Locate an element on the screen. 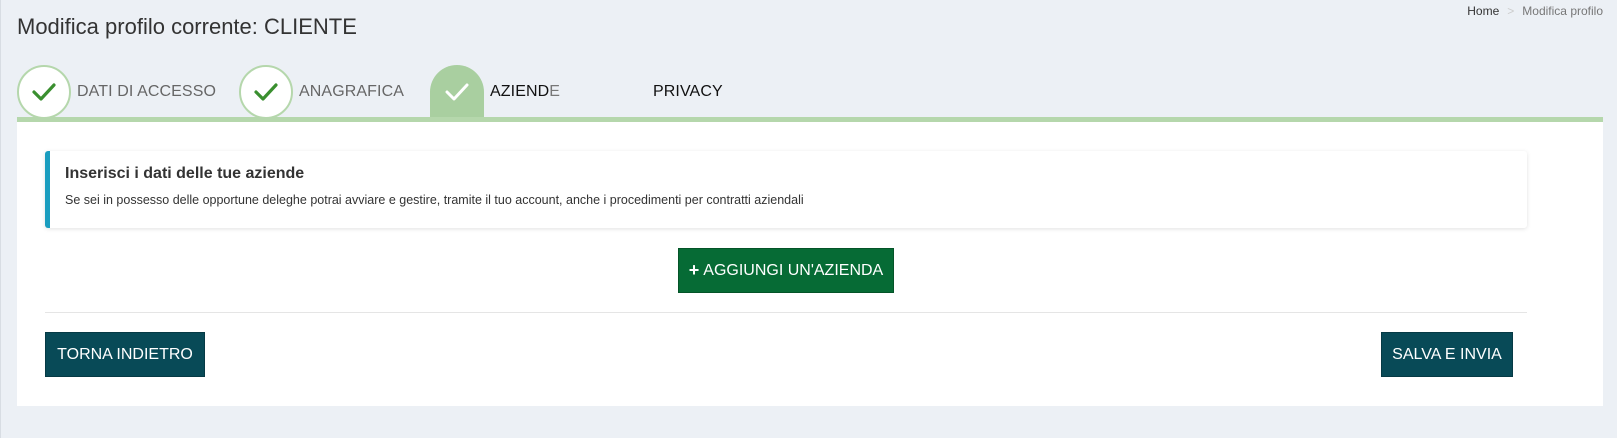  breadcrumb-current: Modifica profilo is located at coordinates (1562, 11).